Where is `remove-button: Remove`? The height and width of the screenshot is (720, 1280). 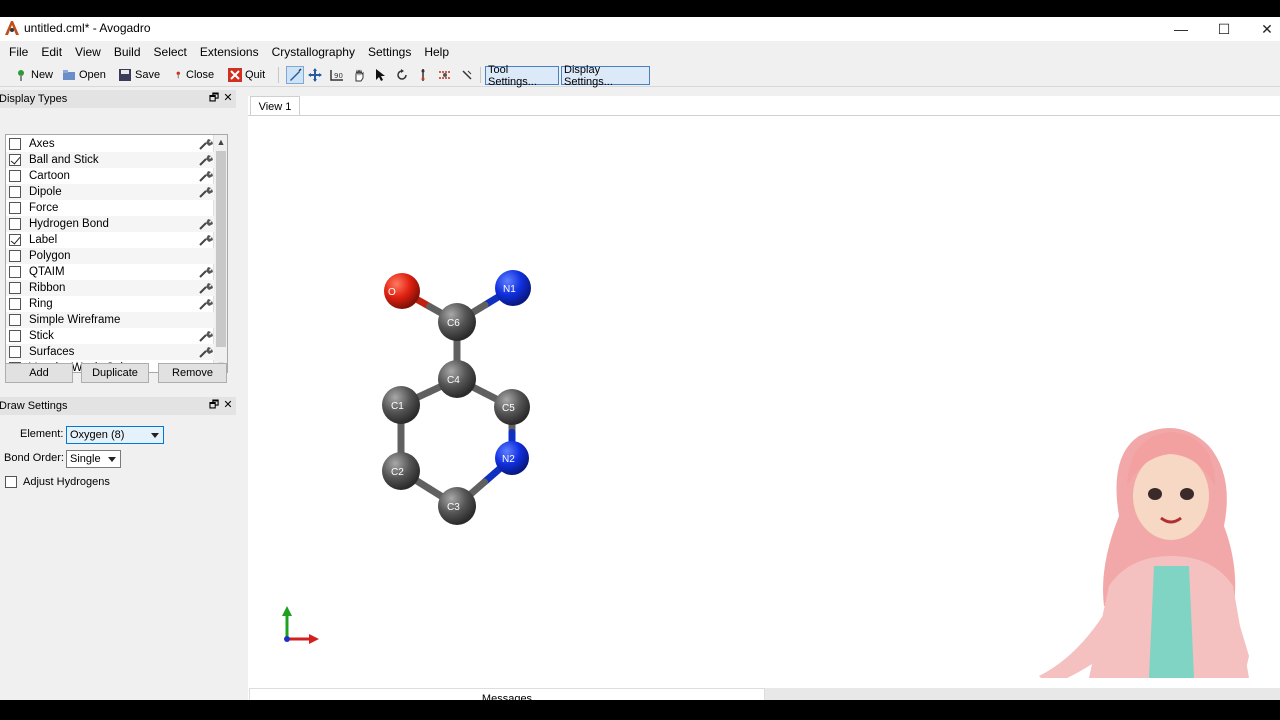
remove-button: Remove is located at coordinates (192, 373).